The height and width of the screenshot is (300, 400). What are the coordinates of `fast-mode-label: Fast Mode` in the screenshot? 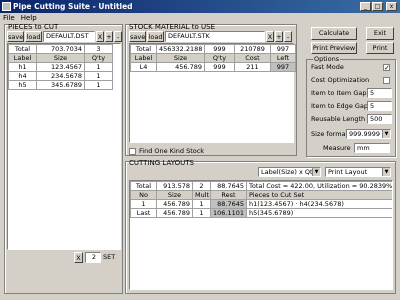 It's located at (327, 67).